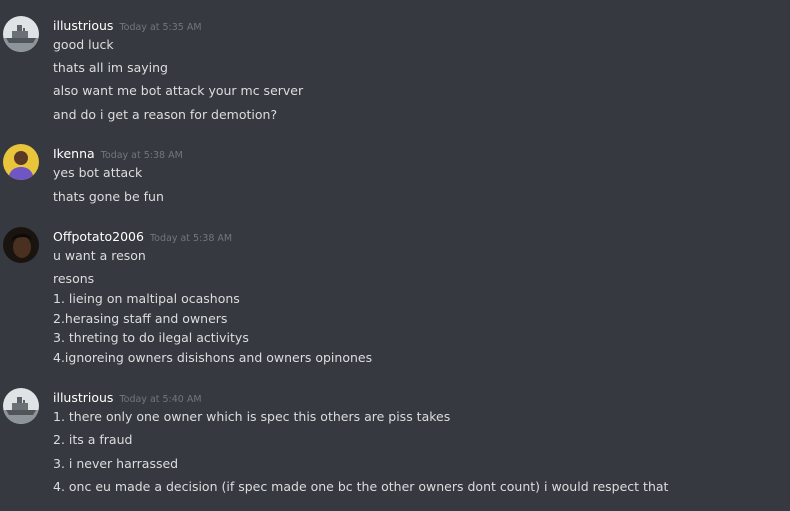 This screenshot has height=511, width=790. What do you see at coordinates (116, 463) in the screenshot?
I see `message-text: 3. i never harrassed` at bounding box center [116, 463].